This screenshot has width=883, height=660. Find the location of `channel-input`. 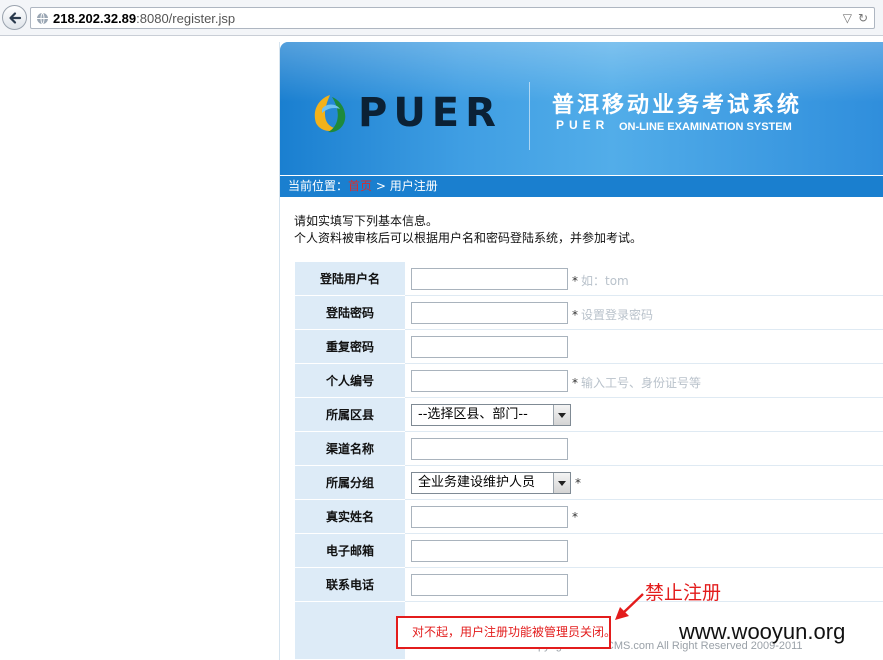

channel-input is located at coordinates (489, 449).